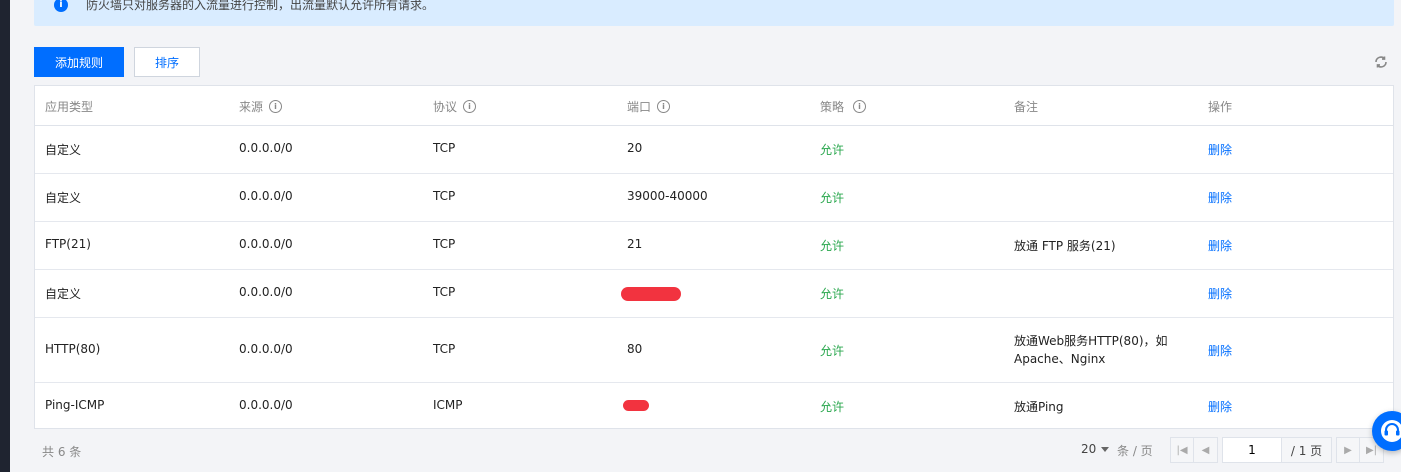  Describe the element at coordinates (261, 106) in the screenshot. I see `header-source: 来源 i` at that location.